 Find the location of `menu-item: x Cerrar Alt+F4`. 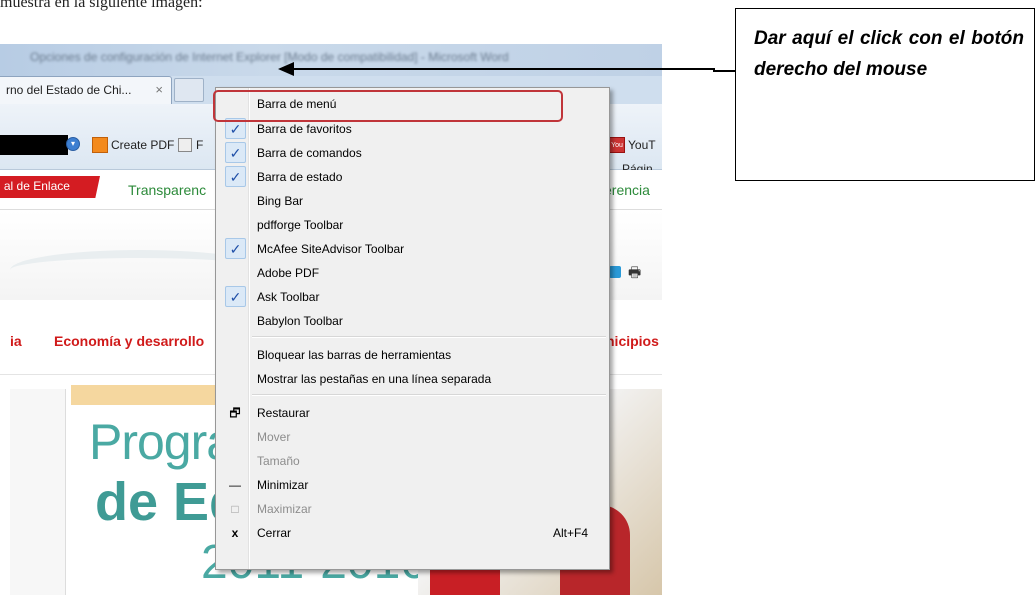

menu-item: x Cerrar Alt+F4 is located at coordinates (413, 533).